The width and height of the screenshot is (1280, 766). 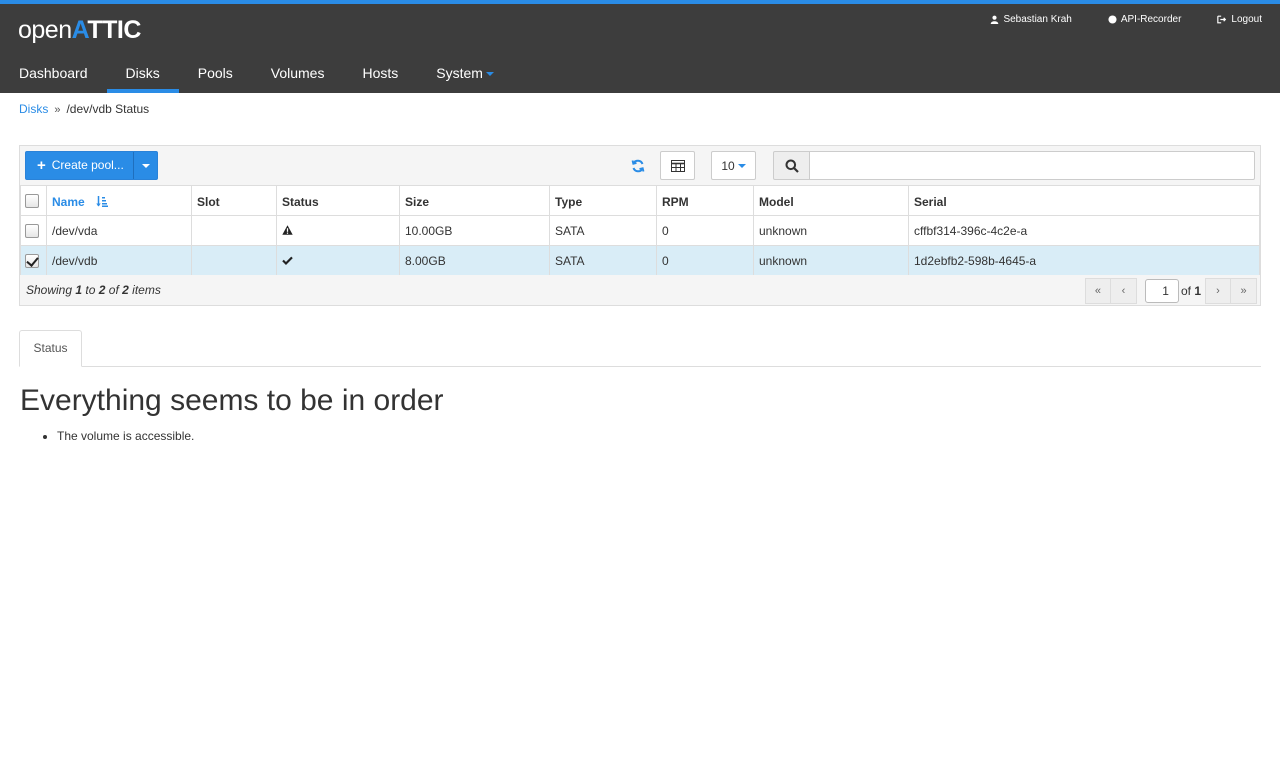 I want to click on nav-tab-label: Hosts, so click(x=380, y=73).